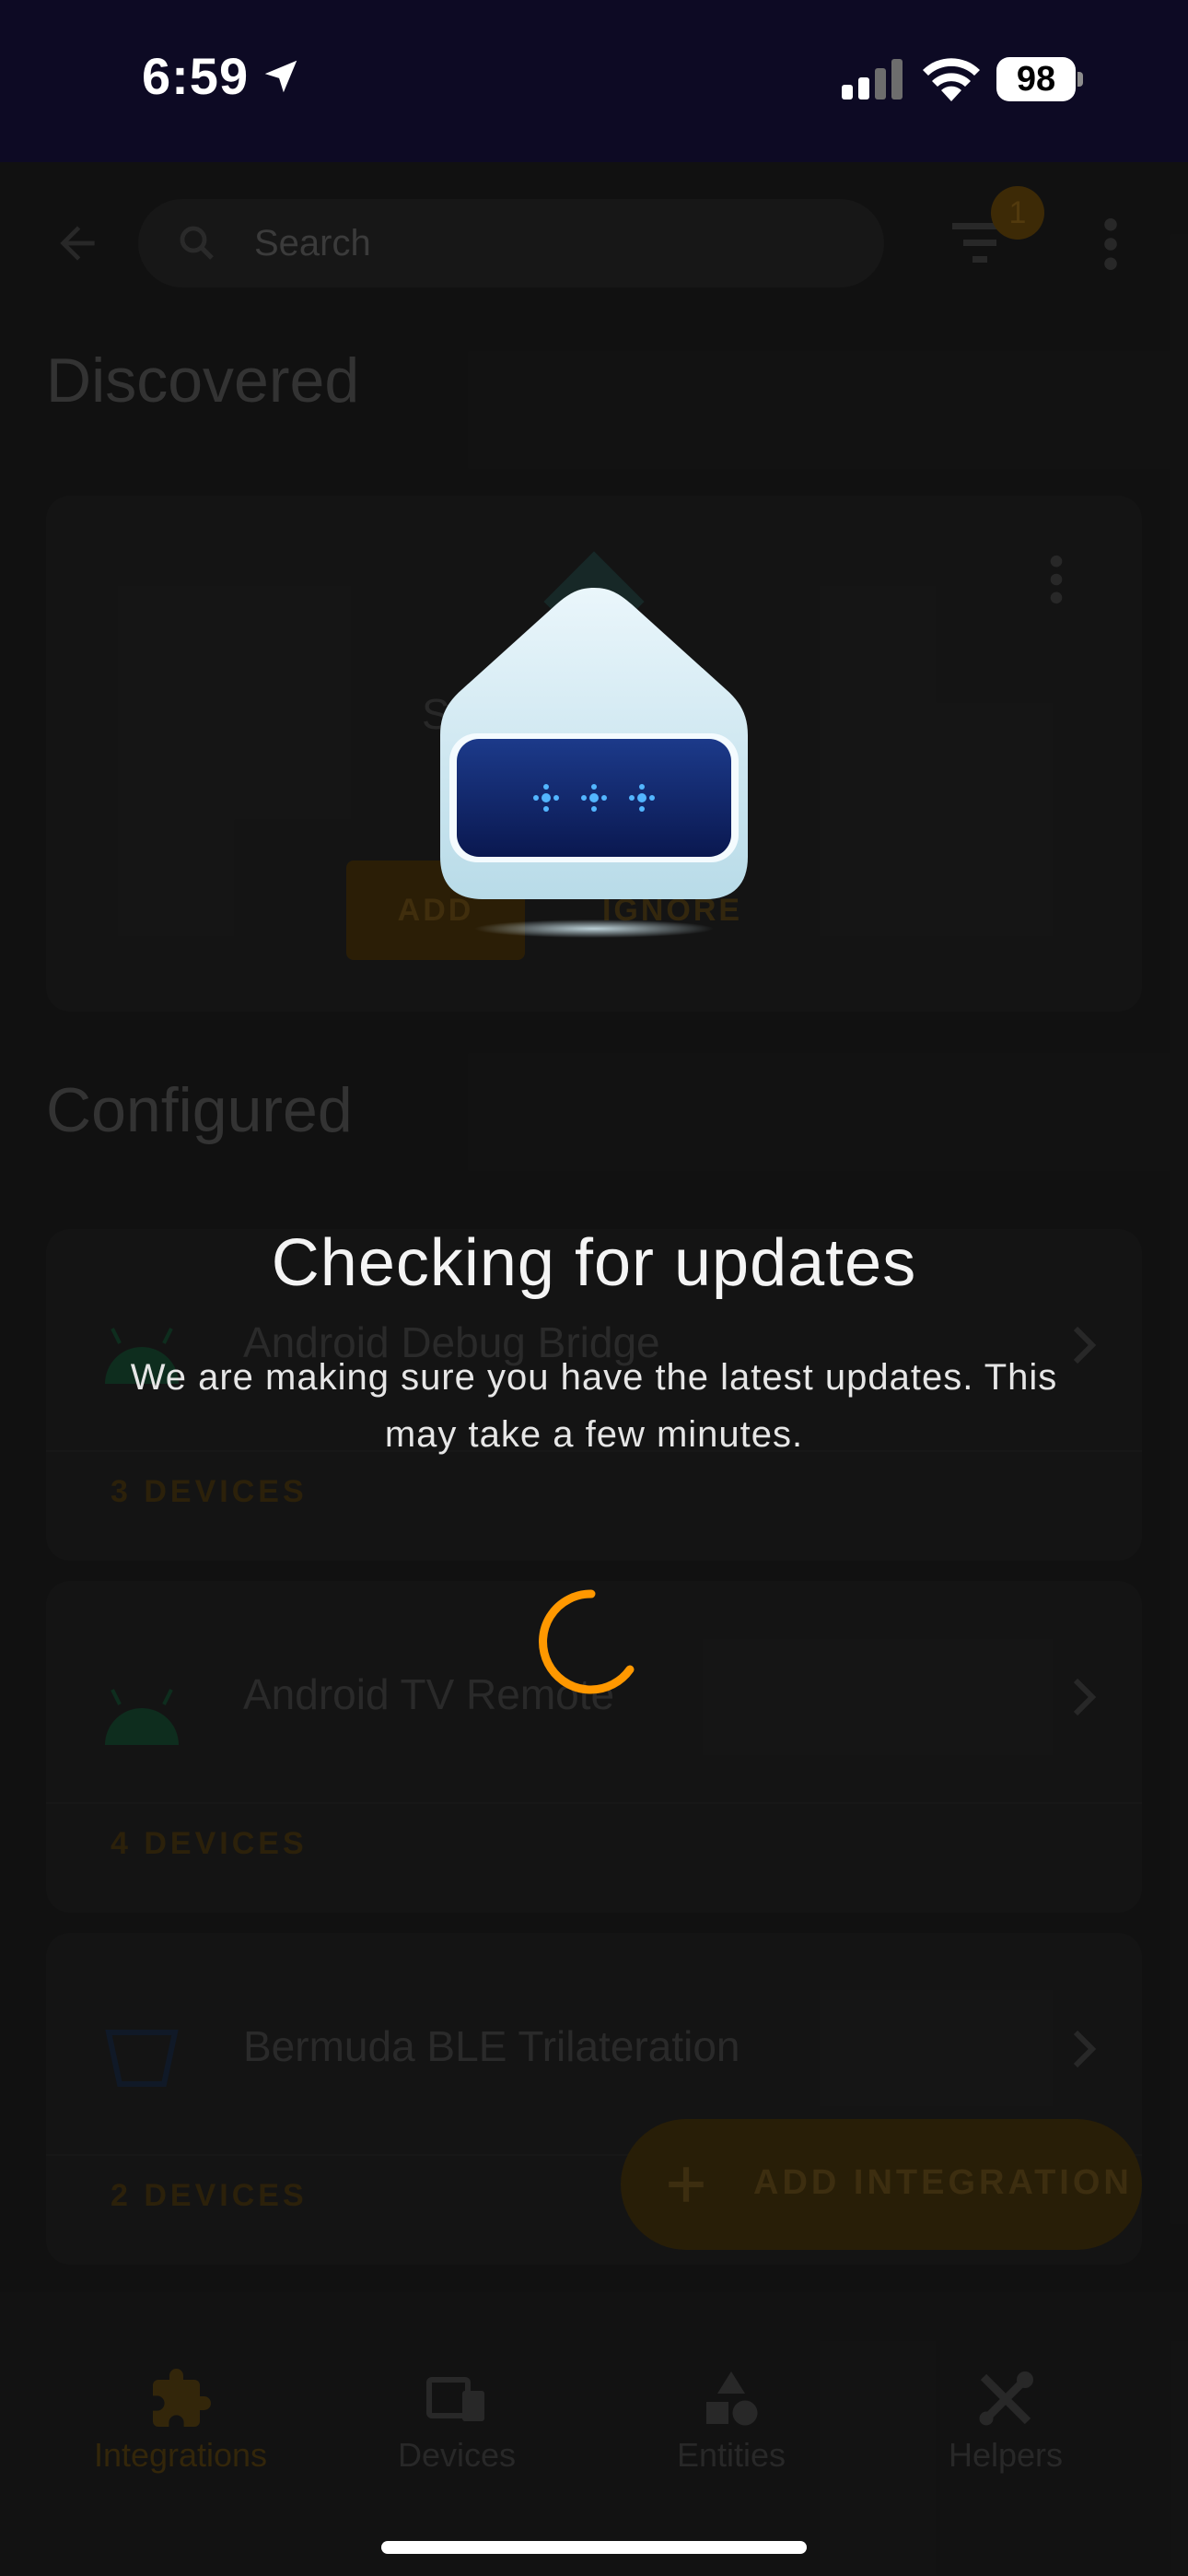 The height and width of the screenshot is (2576, 1188). Describe the element at coordinates (872, 79) in the screenshot. I see `cellular-signal-icon` at that location.